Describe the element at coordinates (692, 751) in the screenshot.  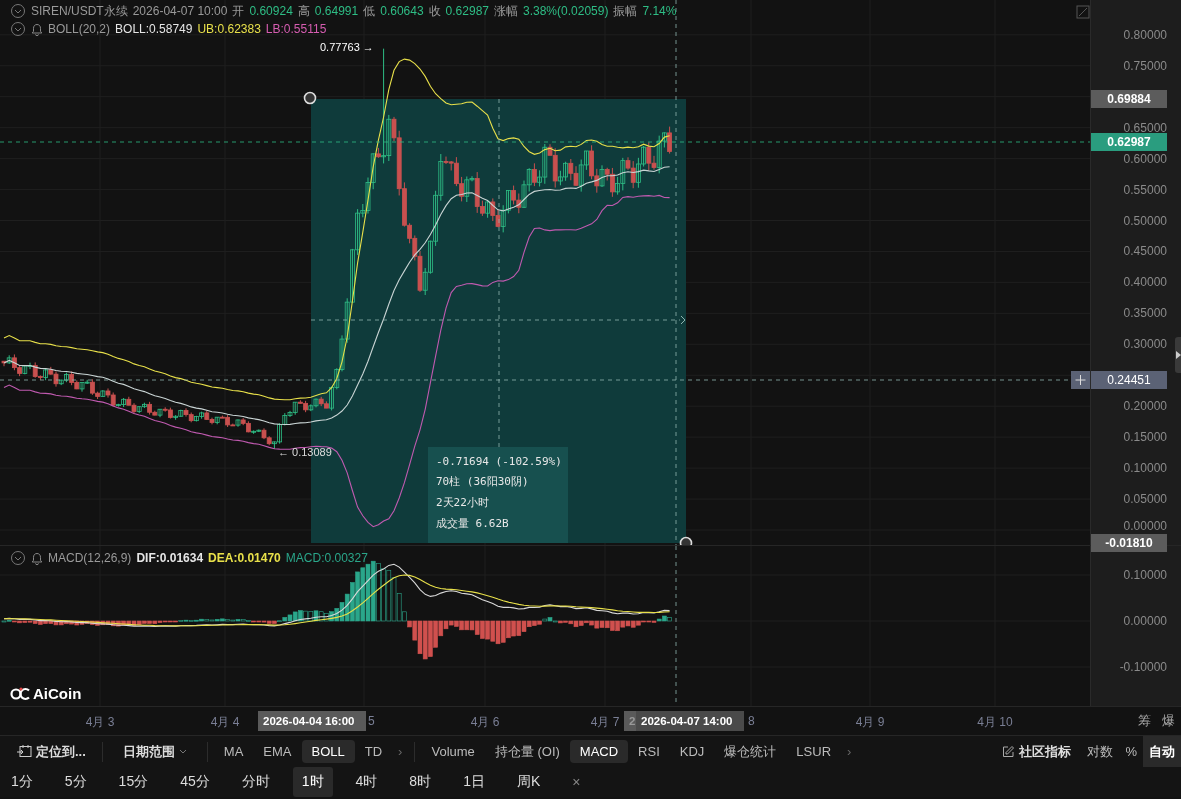
I see `indicator-tab: KDJ` at that location.